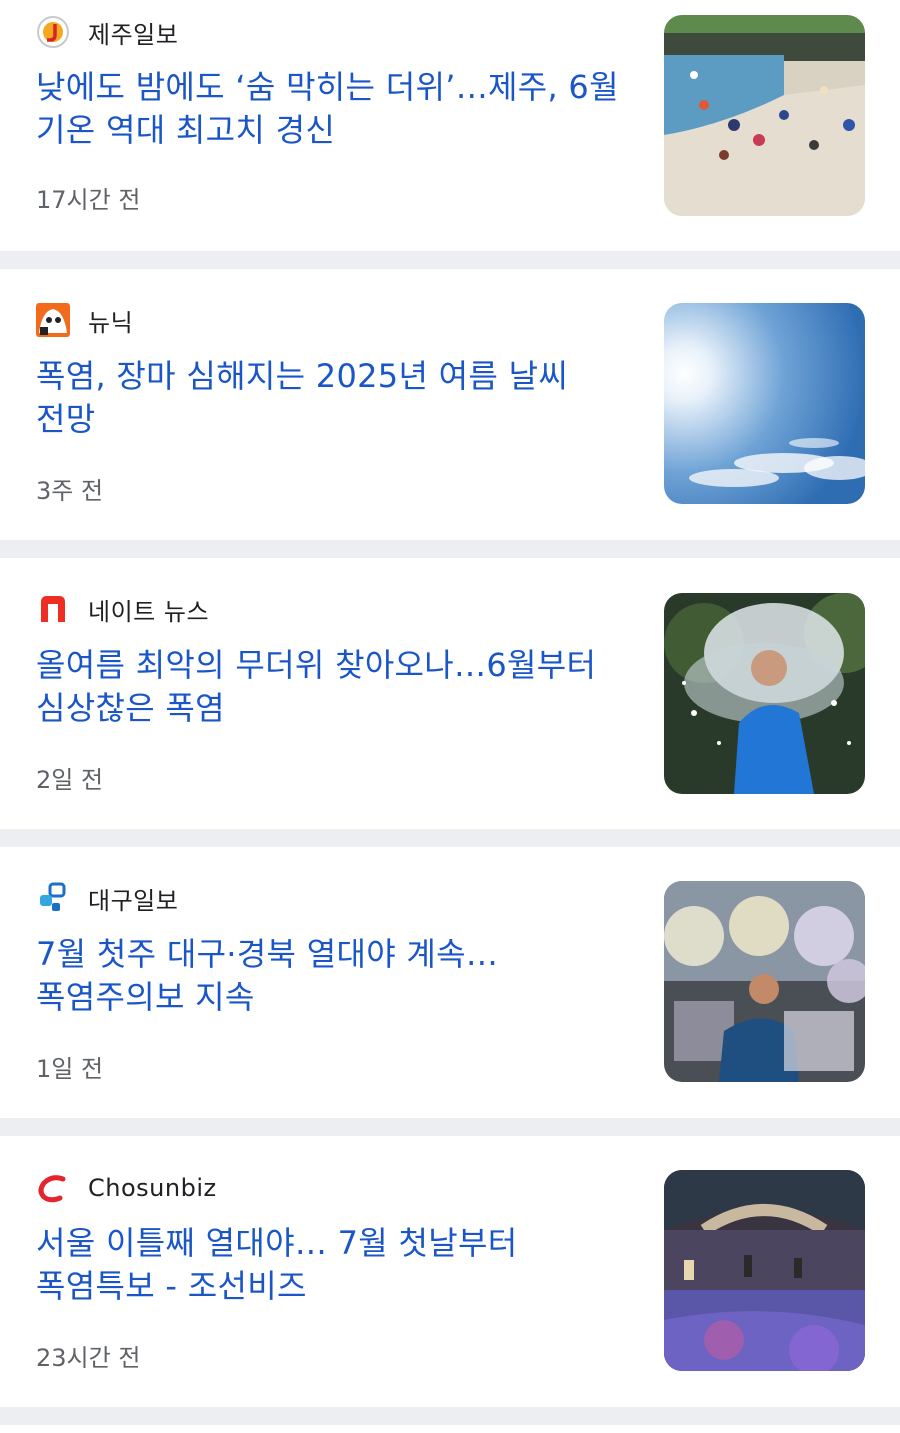  What do you see at coordinates (764, 693) in the screenshot?
I see `water-splash-thumbnail` at bounding box center [764, 693].